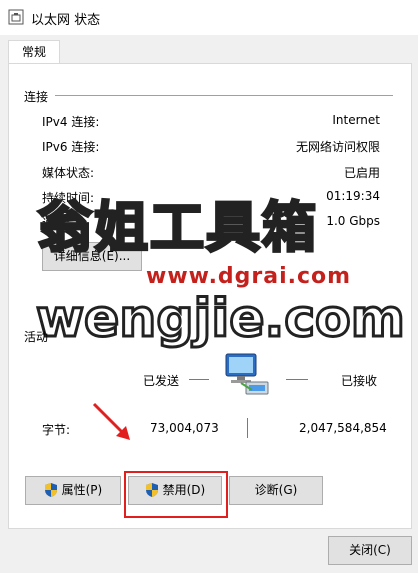  I want to click on sent-line, so click(199, 379).